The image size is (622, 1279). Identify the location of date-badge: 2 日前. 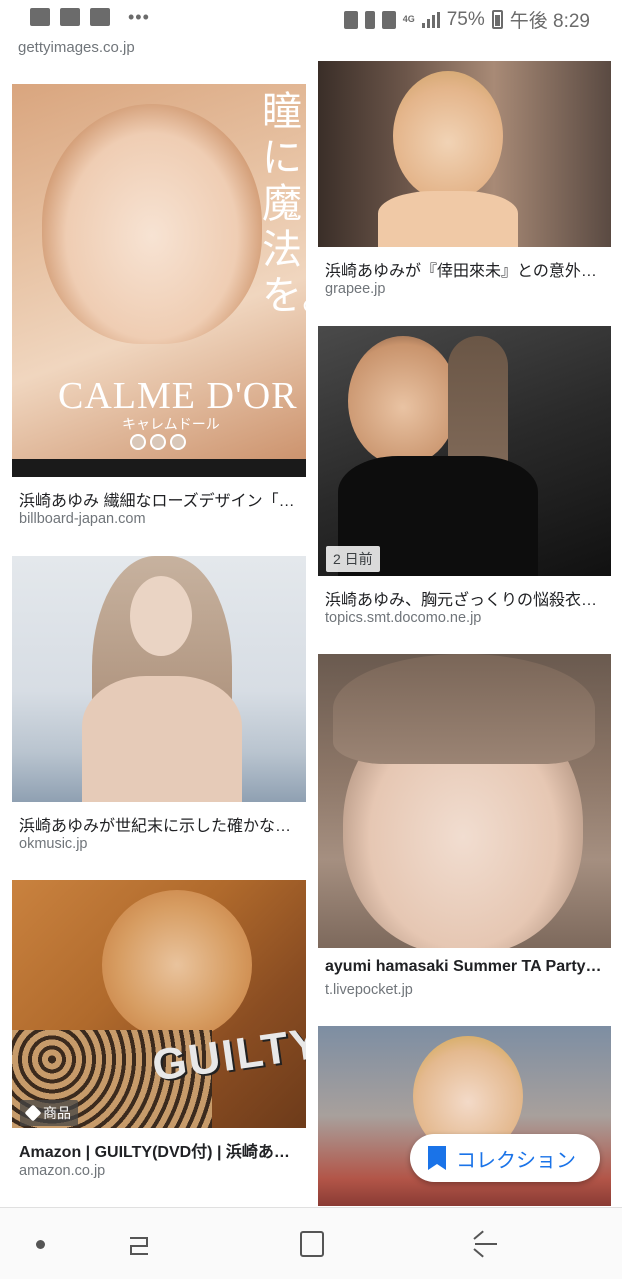
(353, 559).